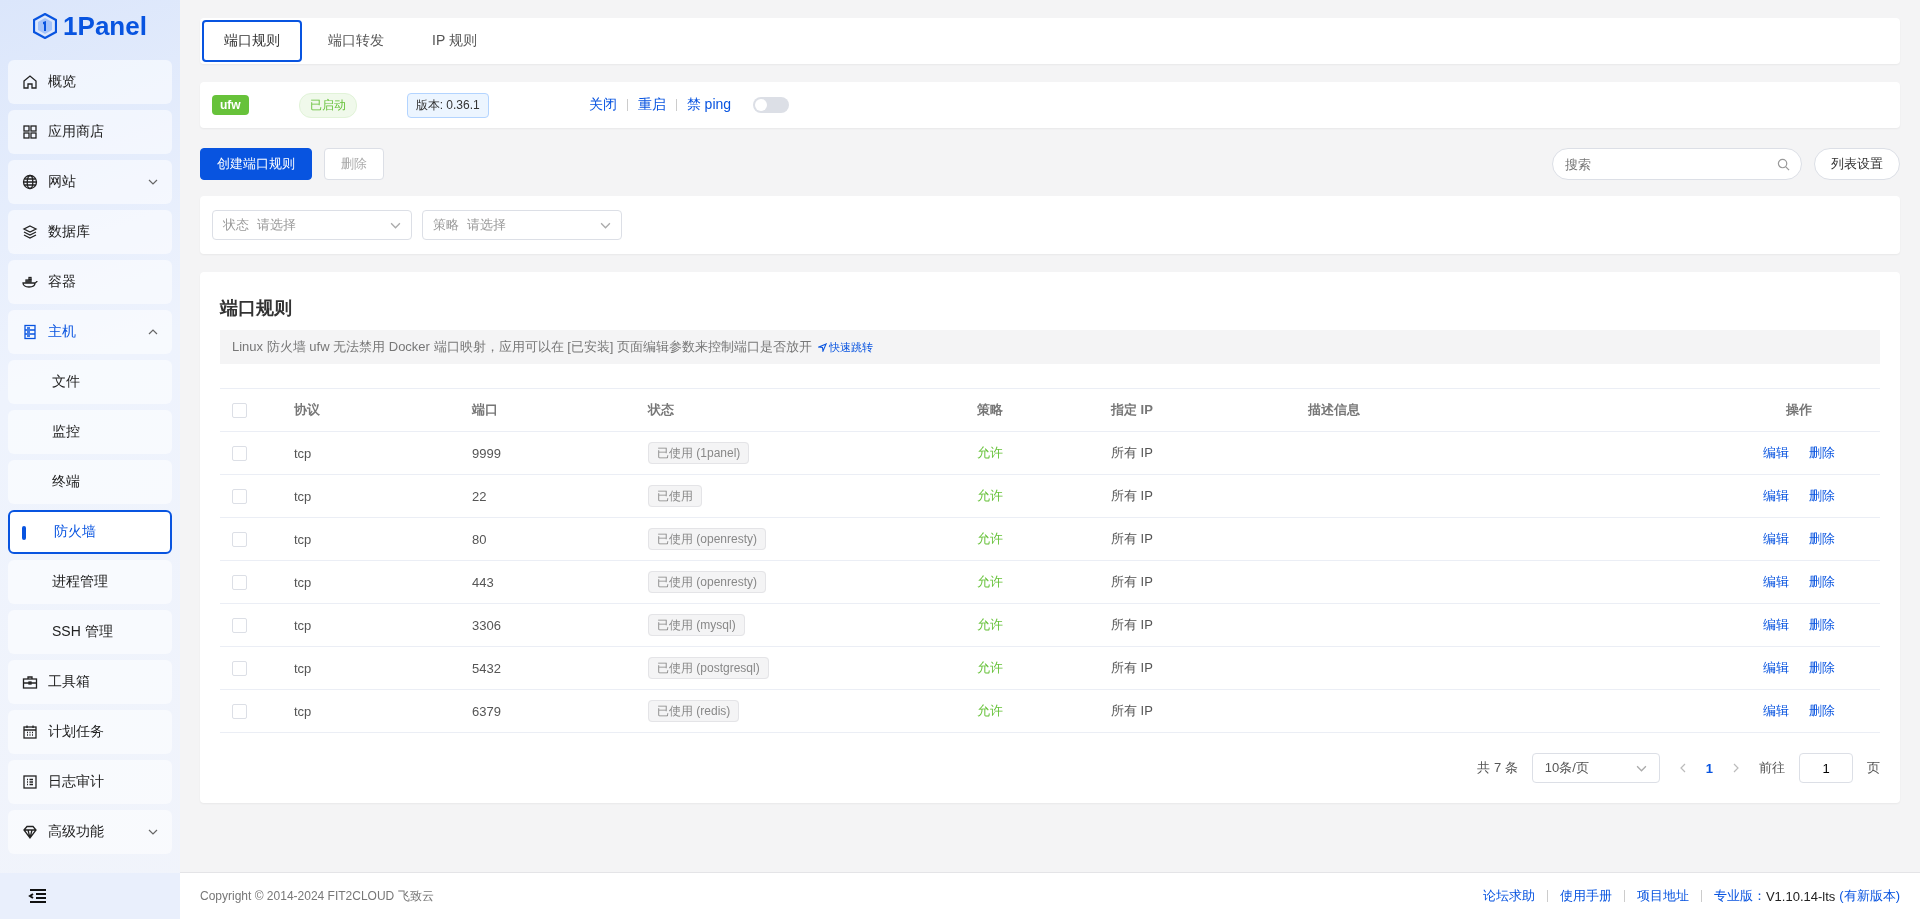 This screenshot has height=919, width=1920. Describe the element at coordinates (30, 832) in the screenshot. I see `gem-icon` at that location.